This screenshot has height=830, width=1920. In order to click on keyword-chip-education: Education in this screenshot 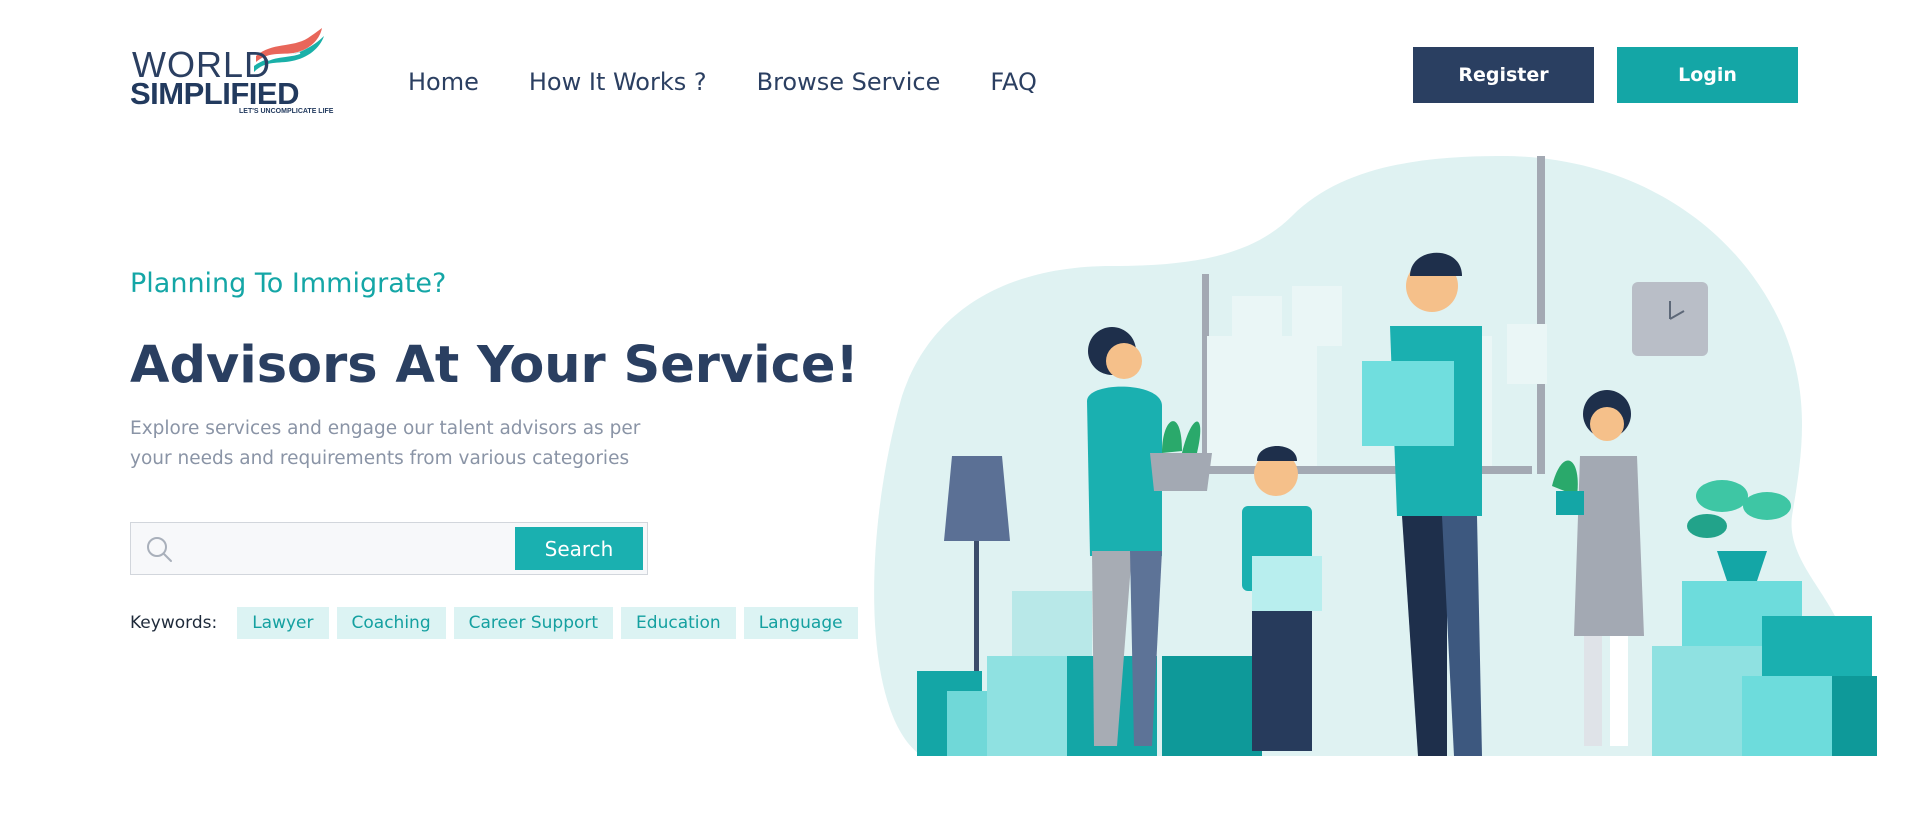, I will do `click(678, 623)`.